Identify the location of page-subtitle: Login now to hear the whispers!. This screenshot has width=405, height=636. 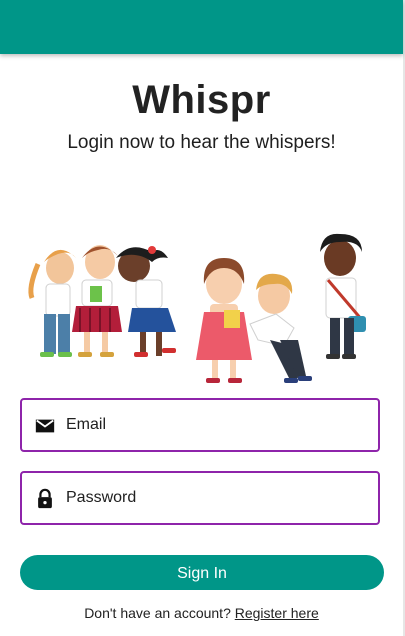
(201, 142).